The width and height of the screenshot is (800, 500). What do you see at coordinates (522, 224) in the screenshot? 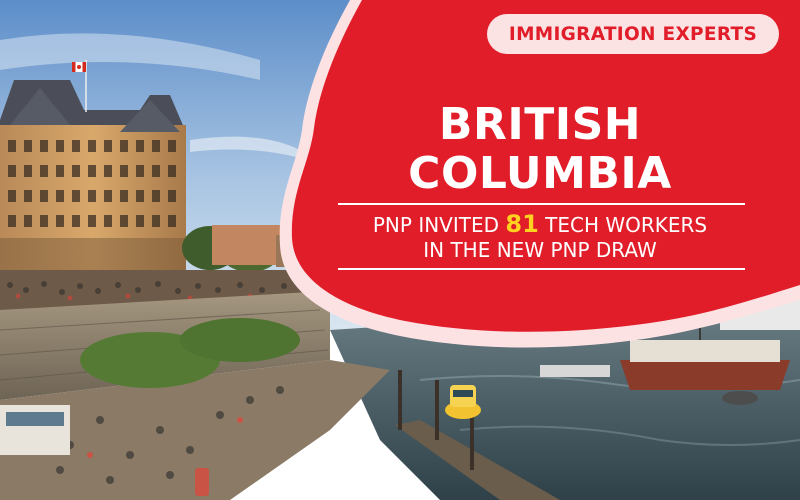
I see `highlight-number: 81` at bounding box center [522, 224].